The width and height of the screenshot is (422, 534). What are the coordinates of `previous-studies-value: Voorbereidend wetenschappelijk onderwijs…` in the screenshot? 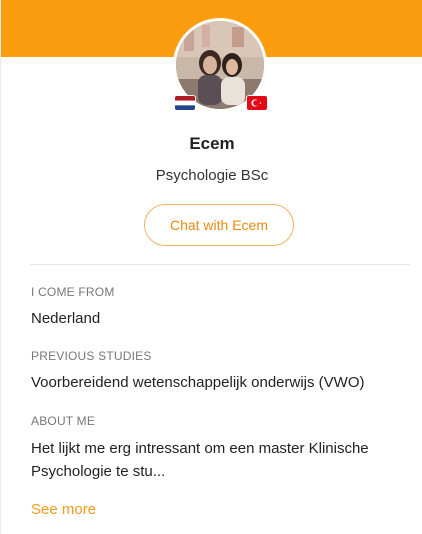 It's located at (198, 382).